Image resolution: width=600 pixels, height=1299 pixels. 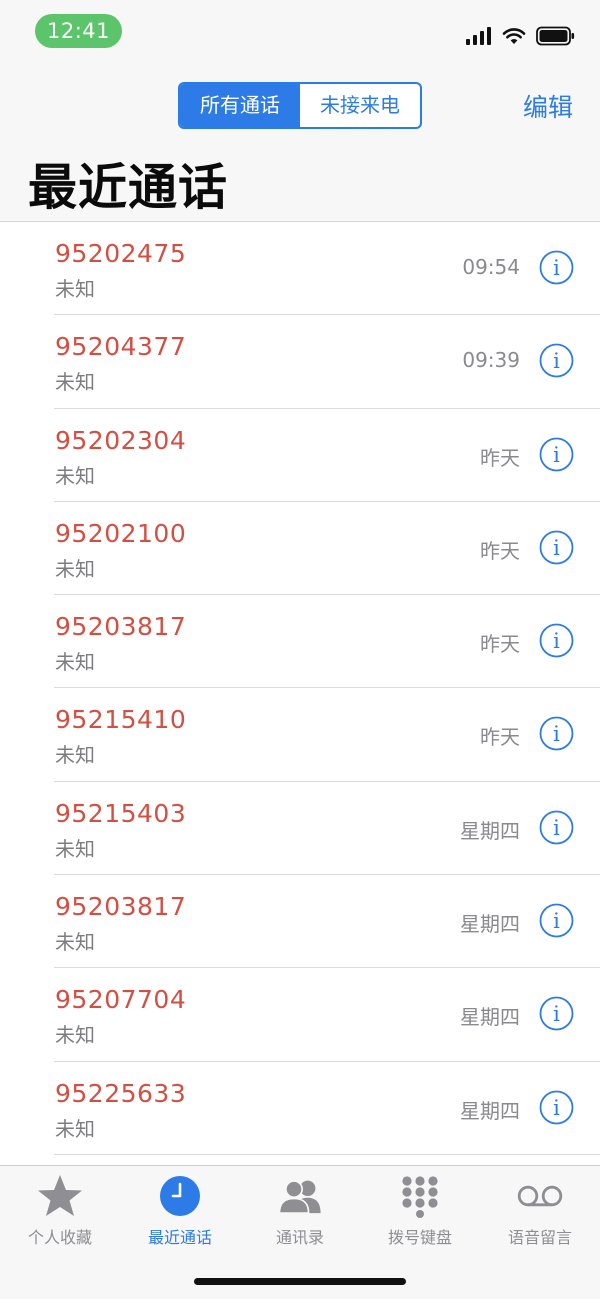 What do you see at coordinates (59, 1237) in the screenshot?
I see `tab-favorites-label: 个人收藏` at bounding box center [59, 1237].